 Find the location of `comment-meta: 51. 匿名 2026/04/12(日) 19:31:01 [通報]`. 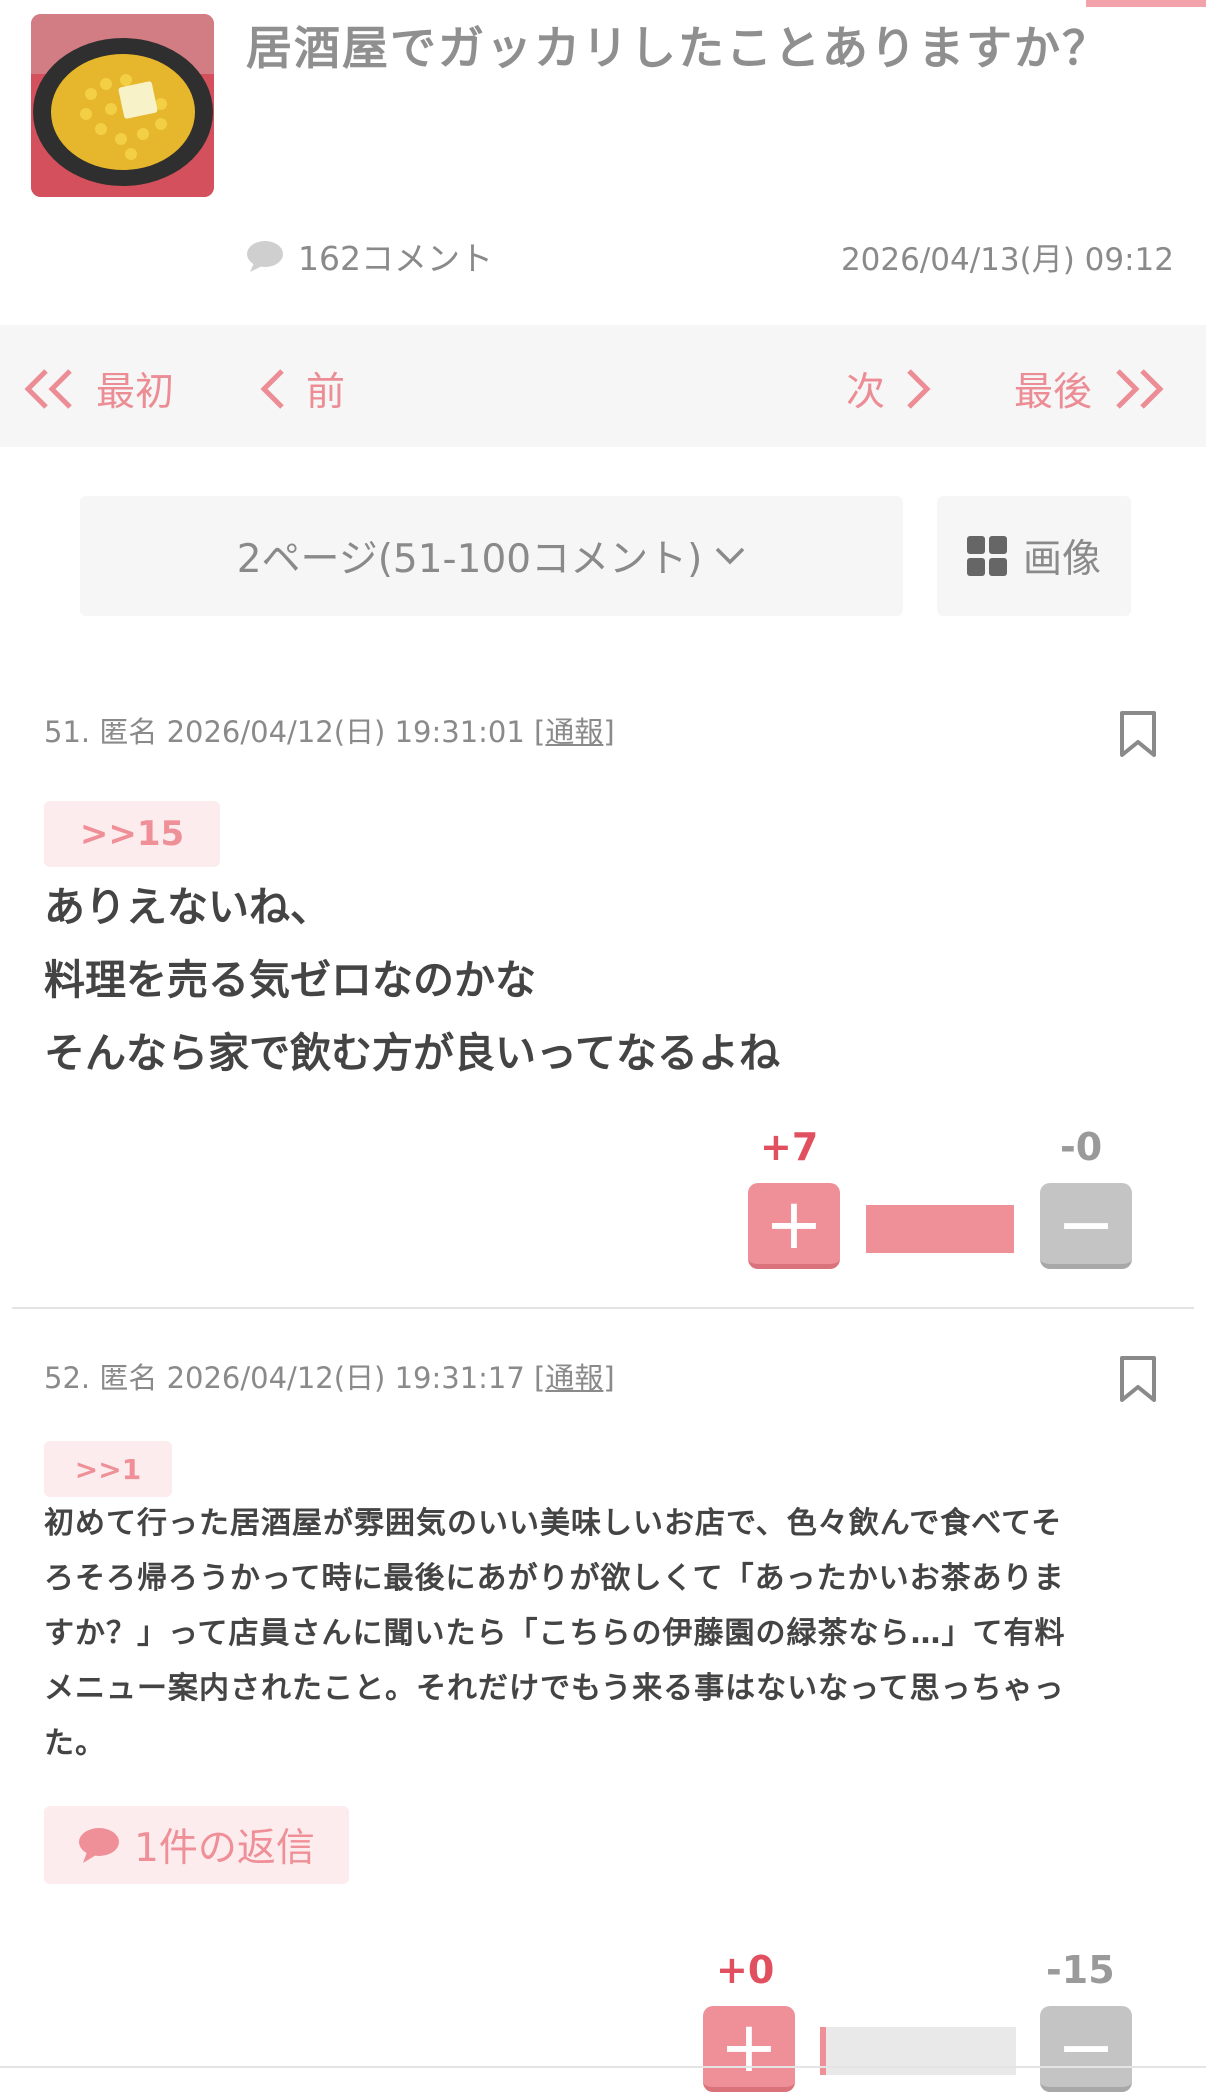

comment-meta: 51. 匿名 2026/04/12(日) 19:31:01 [通報] is located at coordinates (329, 732).